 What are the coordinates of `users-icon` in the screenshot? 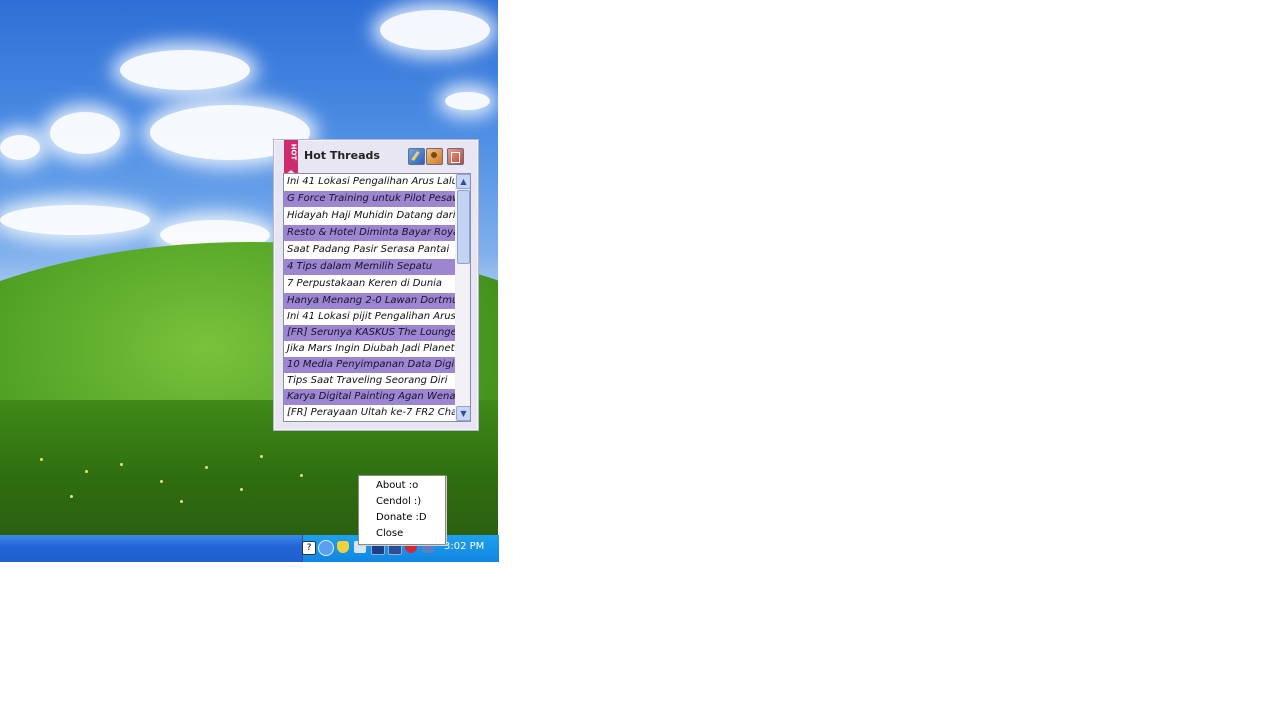 It's located at (434, 156).